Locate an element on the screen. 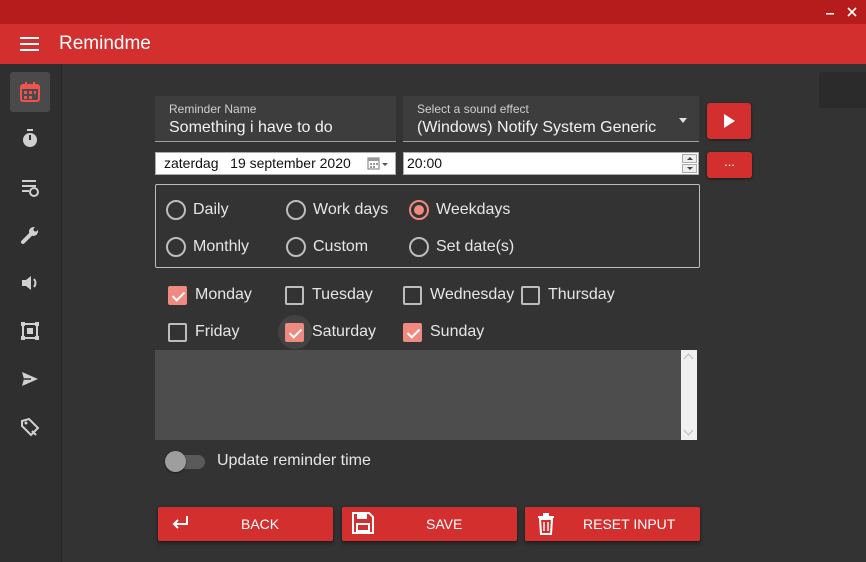 This screenshot has height=562, width=866. radio-weekdays: Weekdays is located at coordinates (459, 210).